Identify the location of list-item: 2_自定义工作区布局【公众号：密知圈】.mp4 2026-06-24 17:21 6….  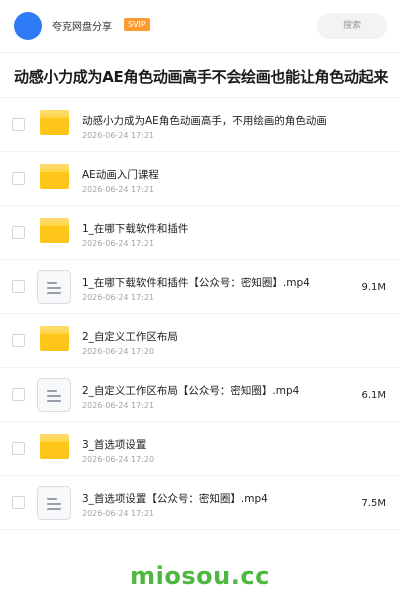
(200, 395).